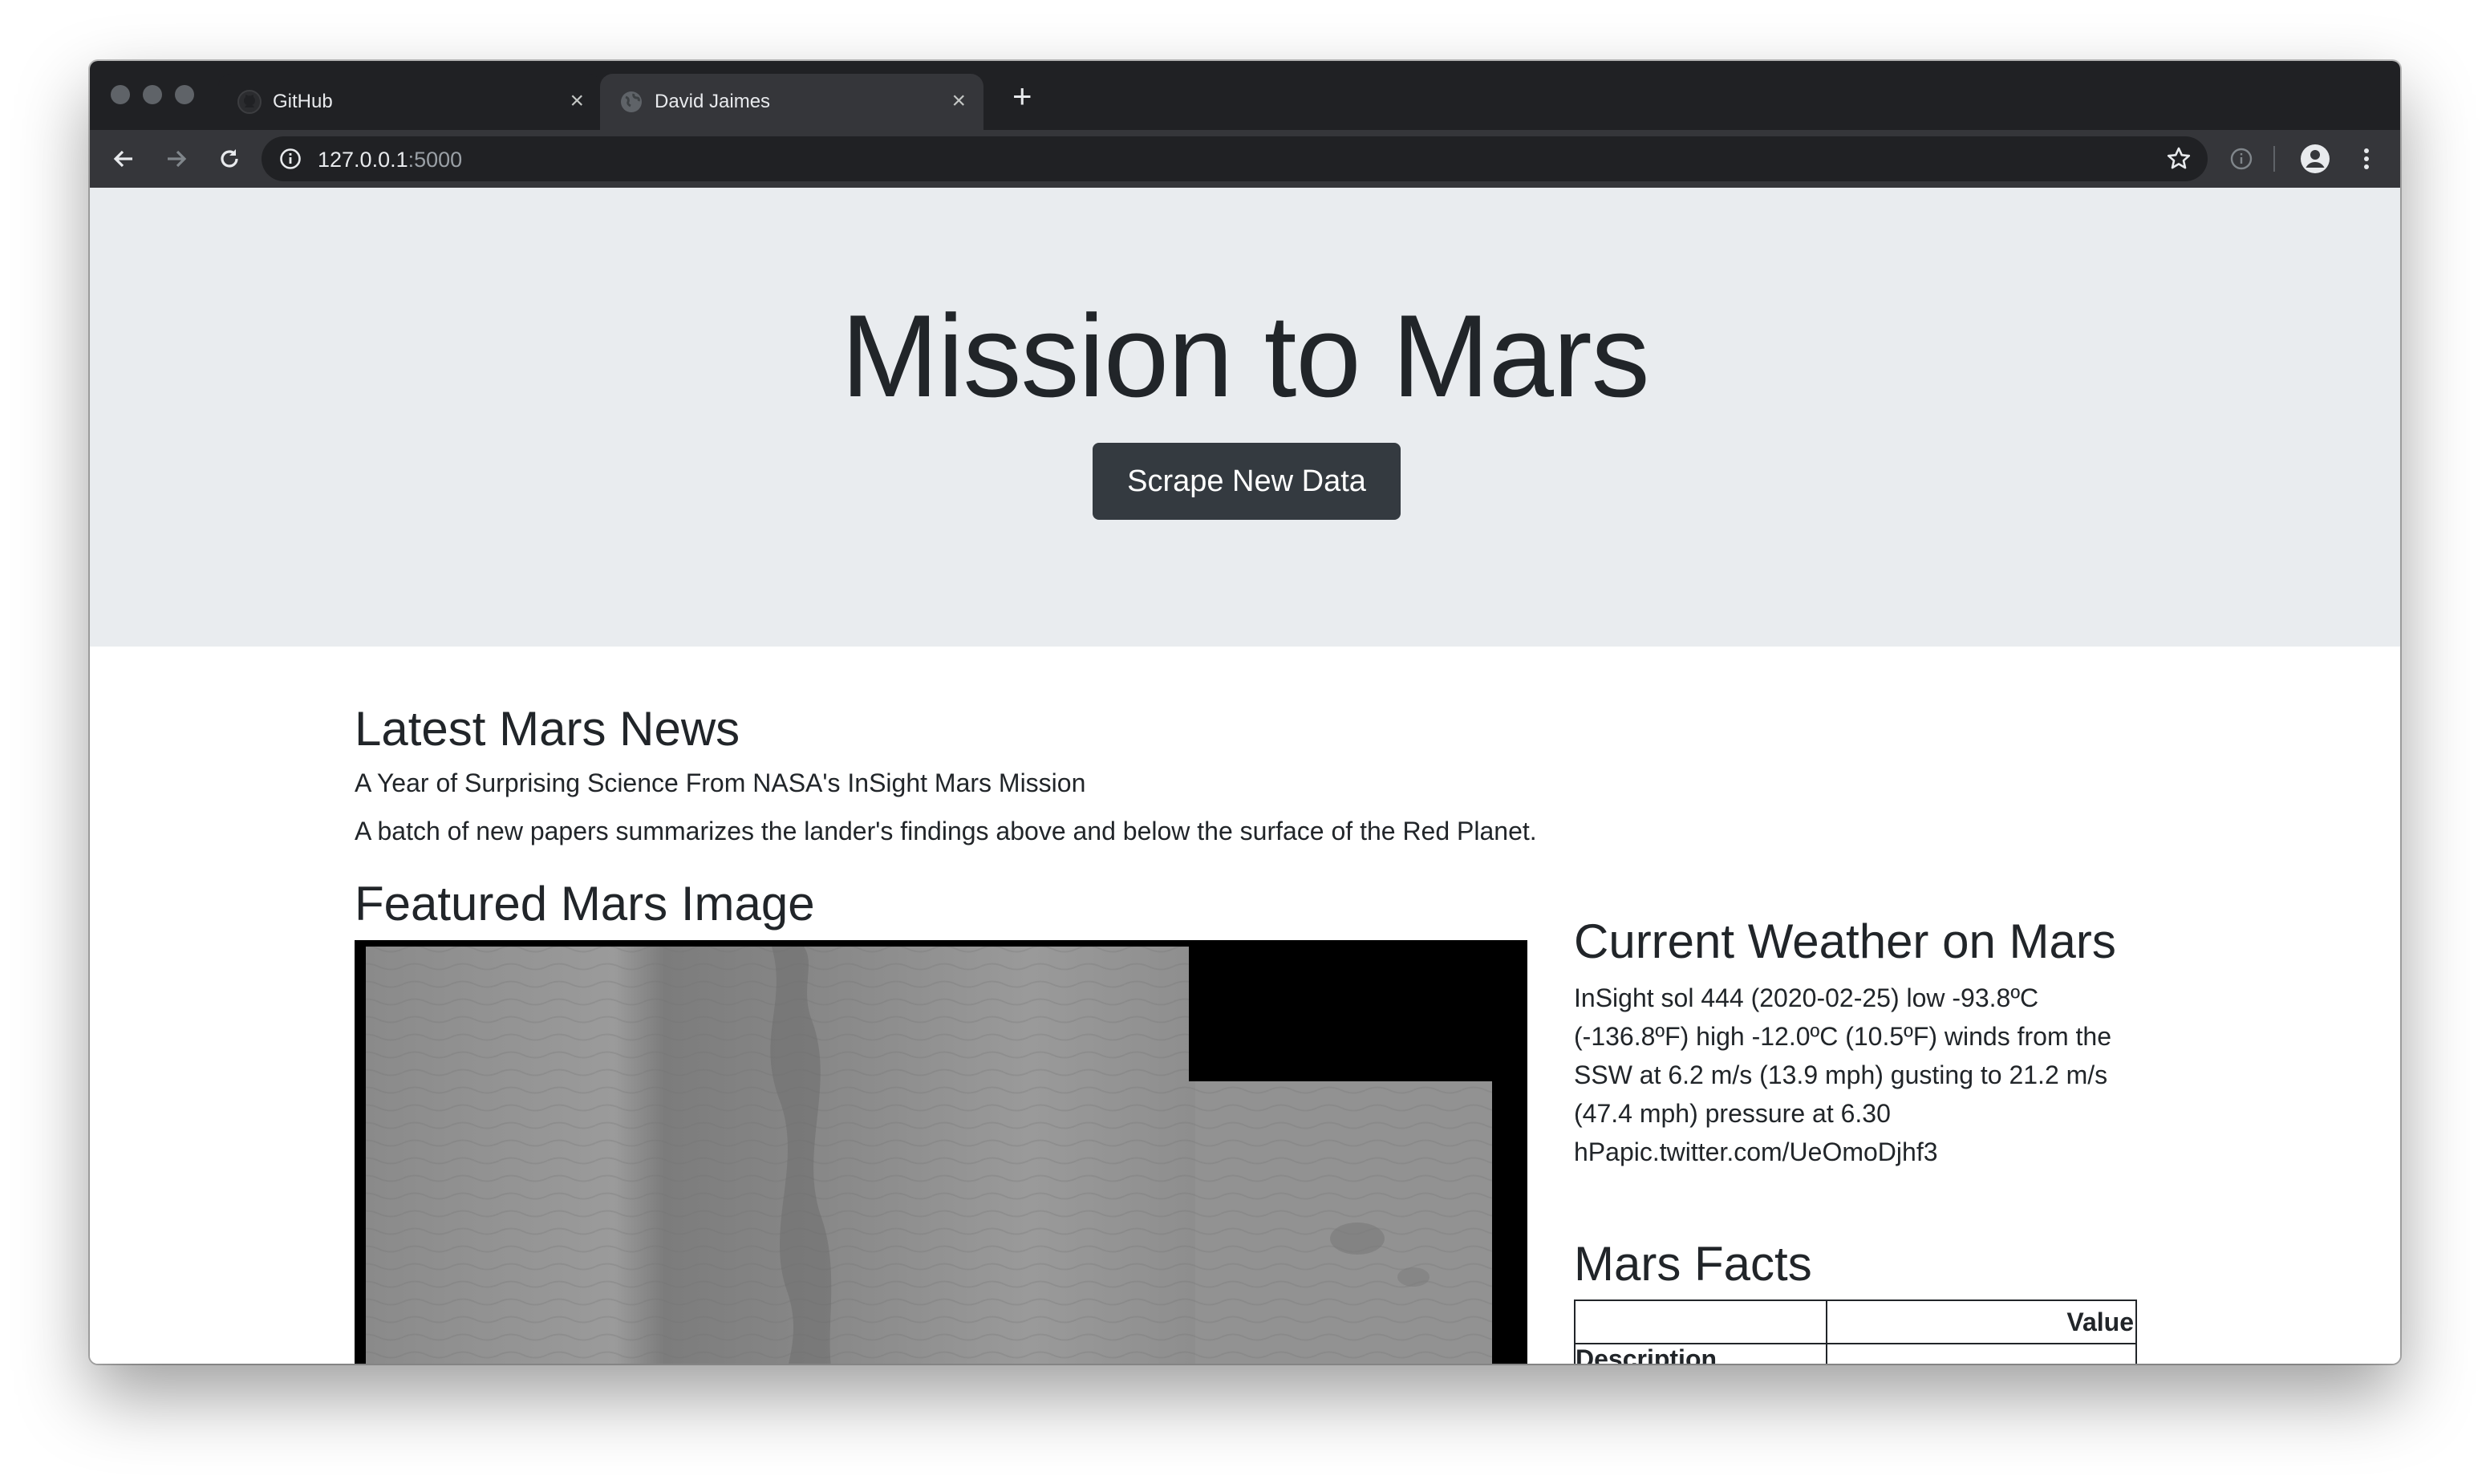  What do you see at coordinates (1245, 355) in the screenshot?
I see `page-title: Mission to Mars` at bounding box center [1245, 355].